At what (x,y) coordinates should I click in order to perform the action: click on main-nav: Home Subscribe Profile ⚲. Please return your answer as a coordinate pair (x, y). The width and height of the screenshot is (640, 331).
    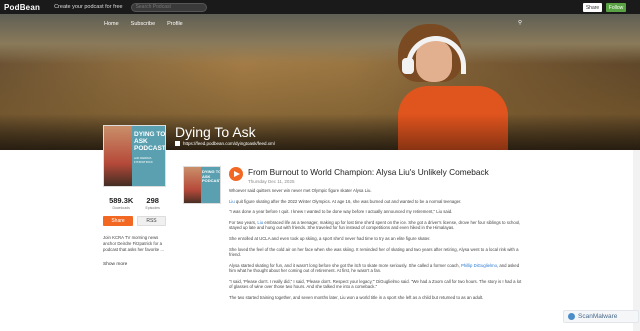
    Looking at the image, I should click on (320, 24).